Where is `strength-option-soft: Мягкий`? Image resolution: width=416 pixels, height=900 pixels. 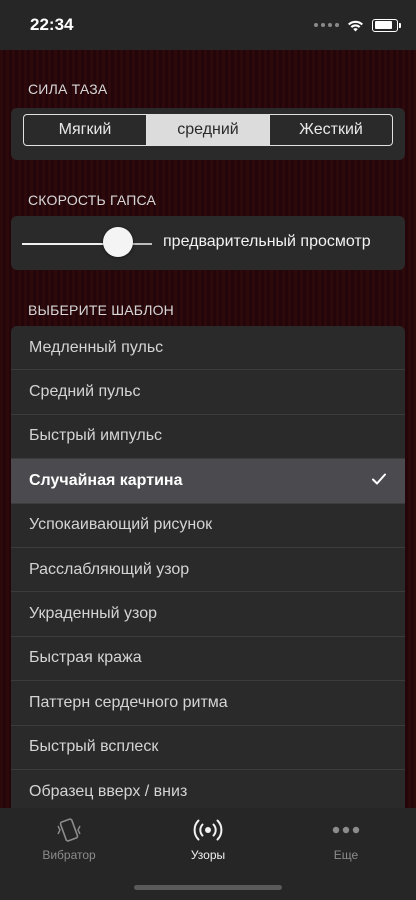 strength-option-soft: Мягкий is located at coordinates (85, 130).